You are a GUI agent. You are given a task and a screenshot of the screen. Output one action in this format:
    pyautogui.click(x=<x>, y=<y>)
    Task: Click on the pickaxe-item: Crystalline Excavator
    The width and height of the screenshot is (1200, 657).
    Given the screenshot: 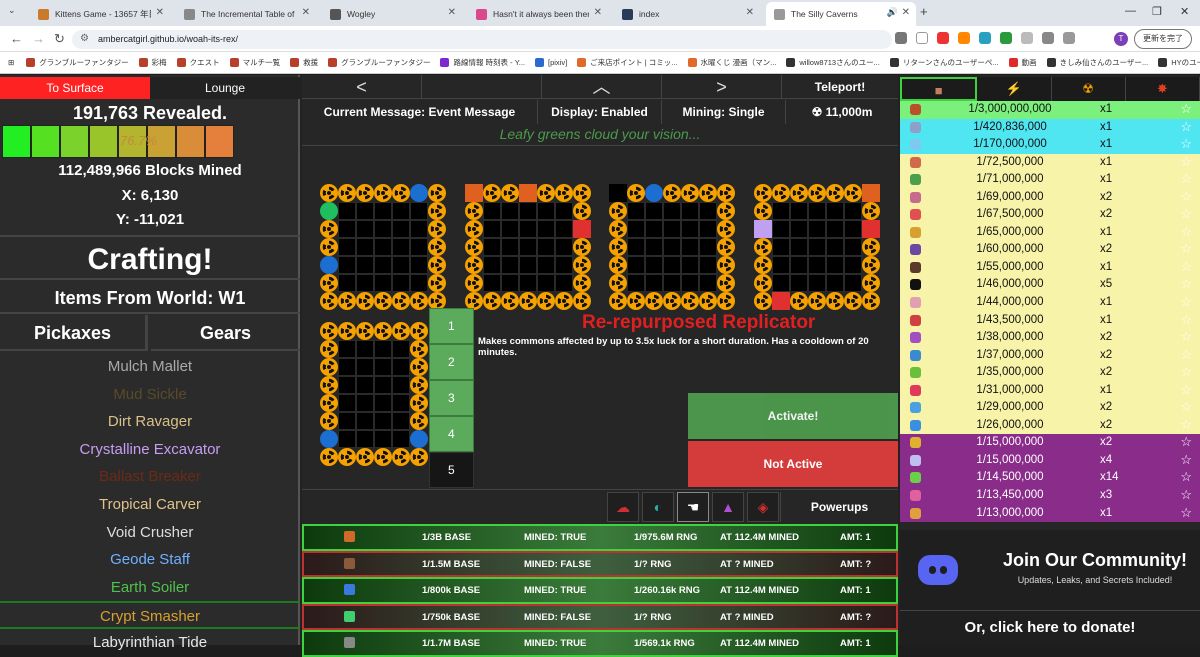 What is the action you would take?
    pyautogui.click(x=150, y=450)
    